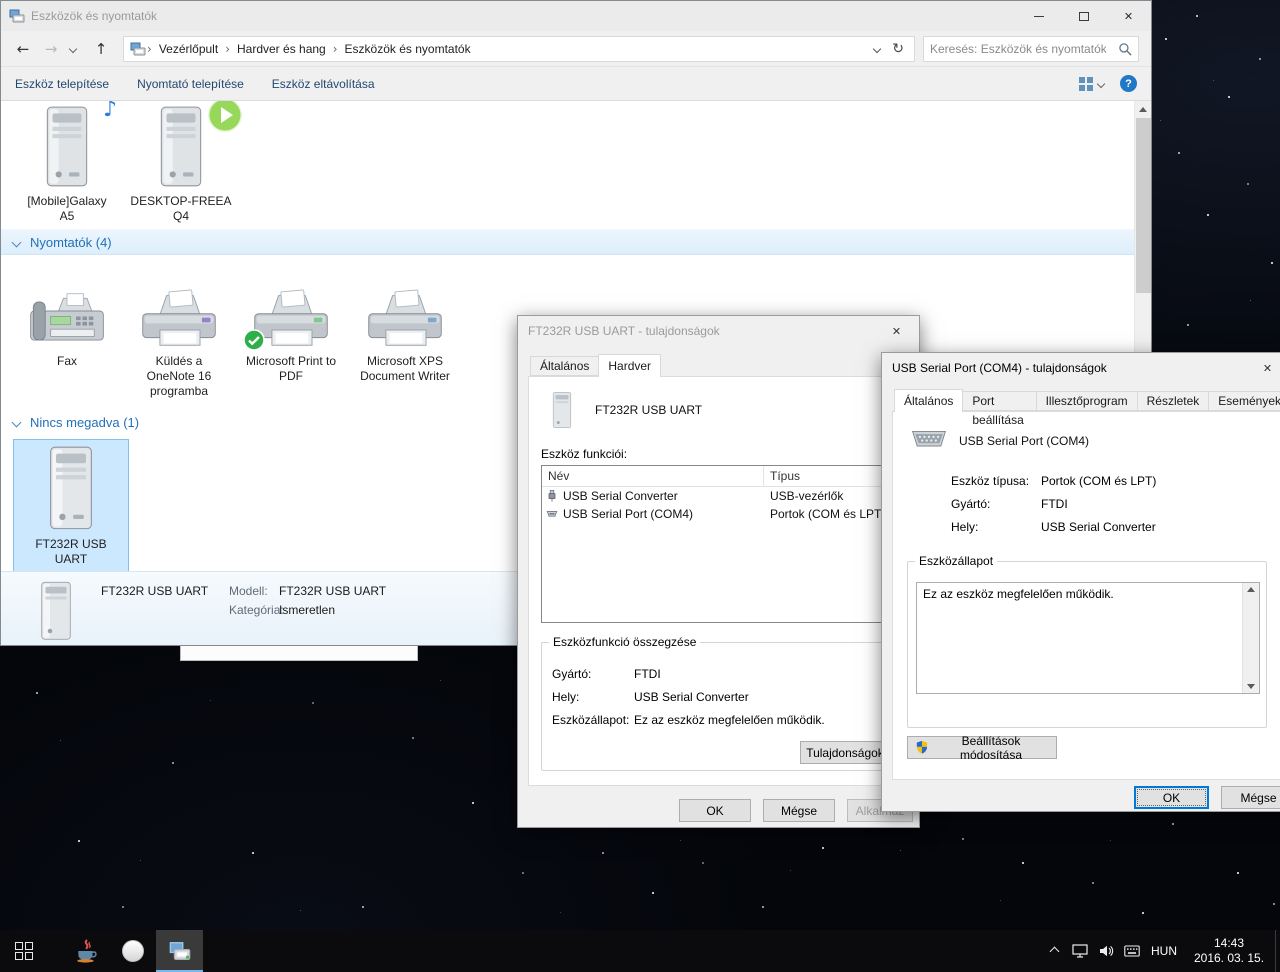 This screenshot has width=1280, height=972. I want to click on chevron-down-icon, so click(73, 48).